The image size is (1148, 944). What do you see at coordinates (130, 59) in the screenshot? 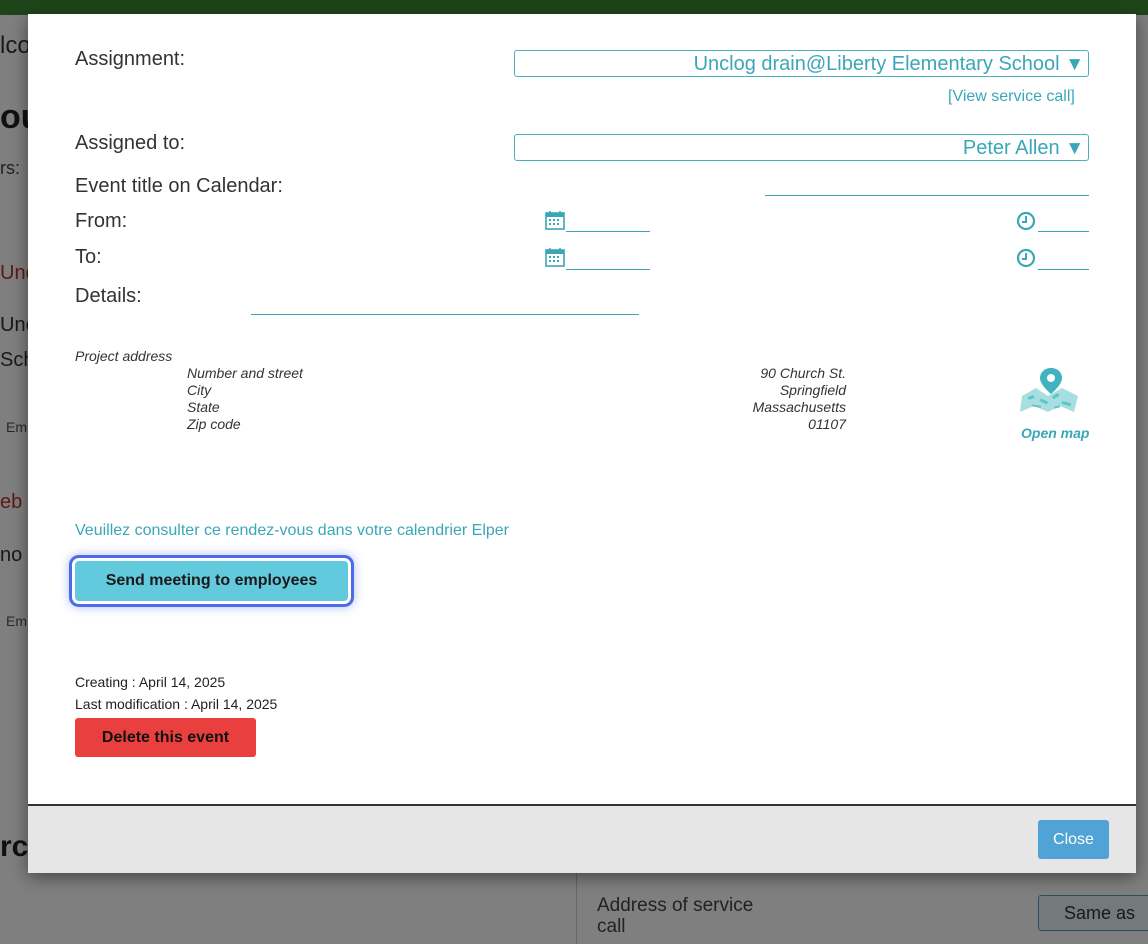
I see `assignment-label: Assignment:` at bounding box center [130, 59].